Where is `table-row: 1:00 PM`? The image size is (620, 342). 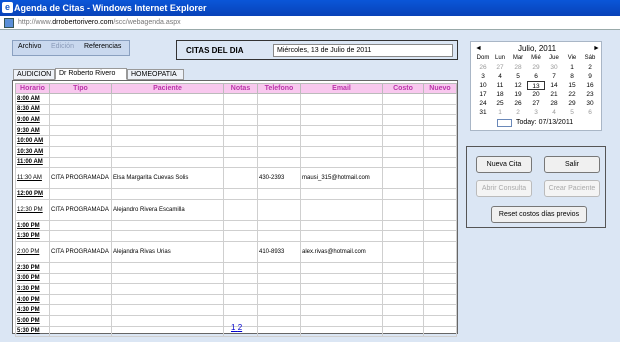 table-row: 1:00 PM is located at coordinates (236, 225).